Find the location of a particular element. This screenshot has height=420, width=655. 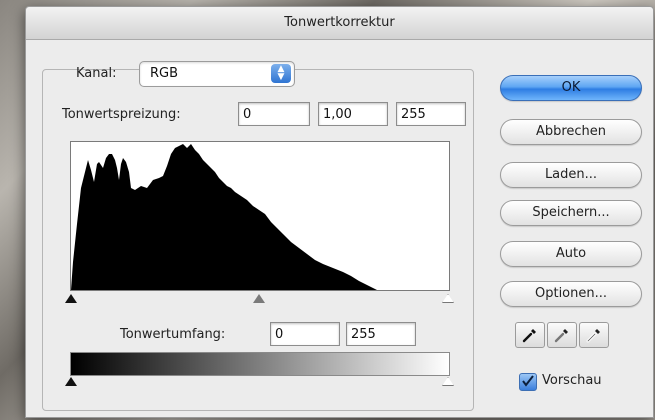

cancel-button: Abbrechen is located at coordinates (571, 132).